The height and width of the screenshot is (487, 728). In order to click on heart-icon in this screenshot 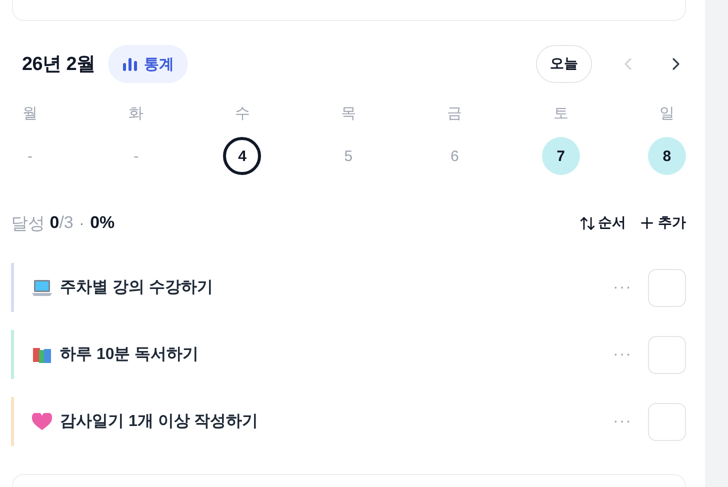, I will do `click(42, 421)`.